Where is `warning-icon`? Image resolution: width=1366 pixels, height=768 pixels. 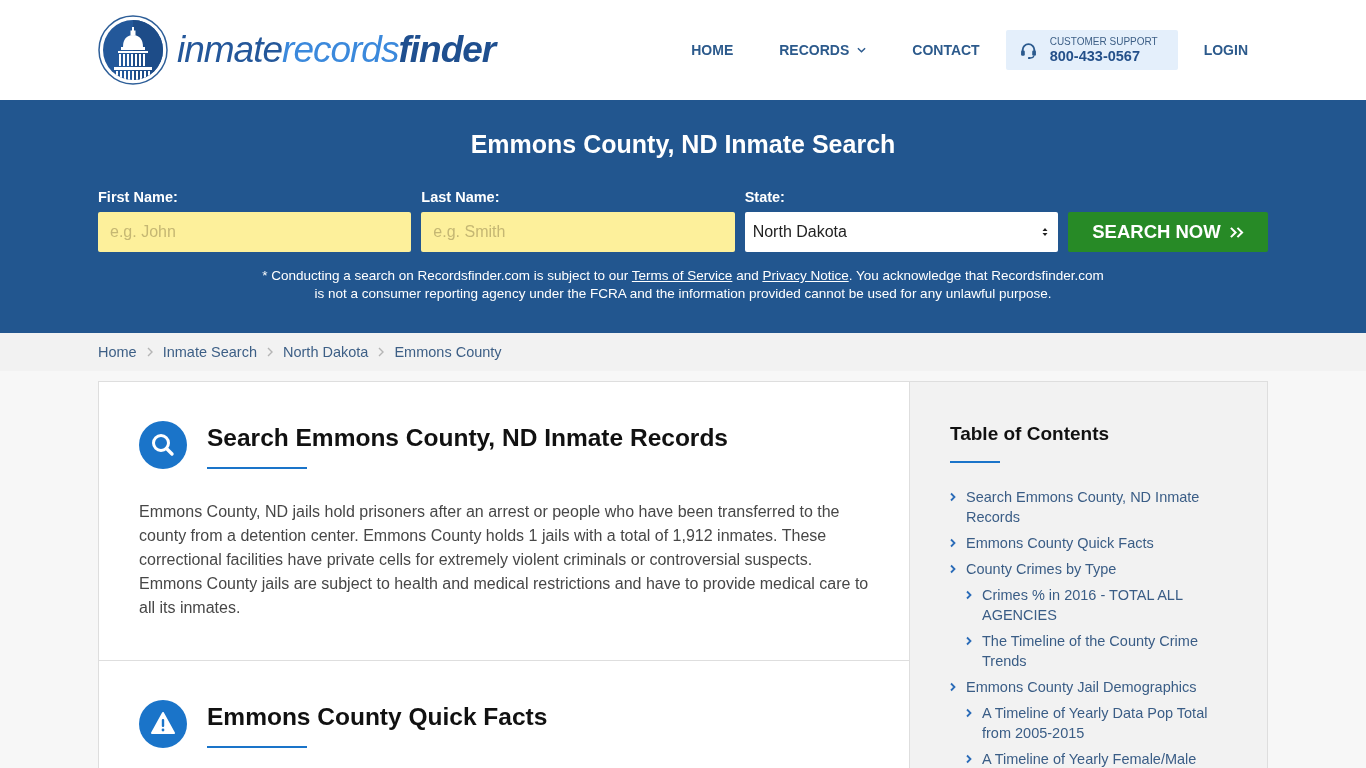
warning-icon is located at coordinates (163, 724).